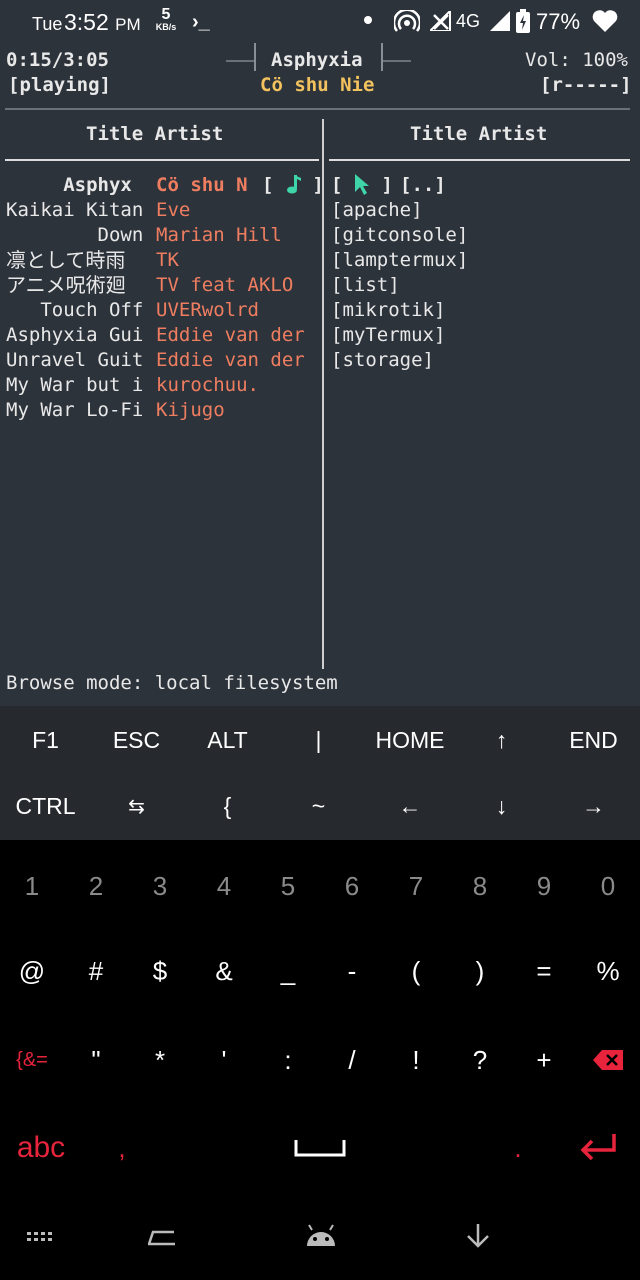 The height and width of the screenshot is (1280, 640). Describe the element at coordinates (69, 185) in the screenshot. I see `track-title: Asphyx` at that location.